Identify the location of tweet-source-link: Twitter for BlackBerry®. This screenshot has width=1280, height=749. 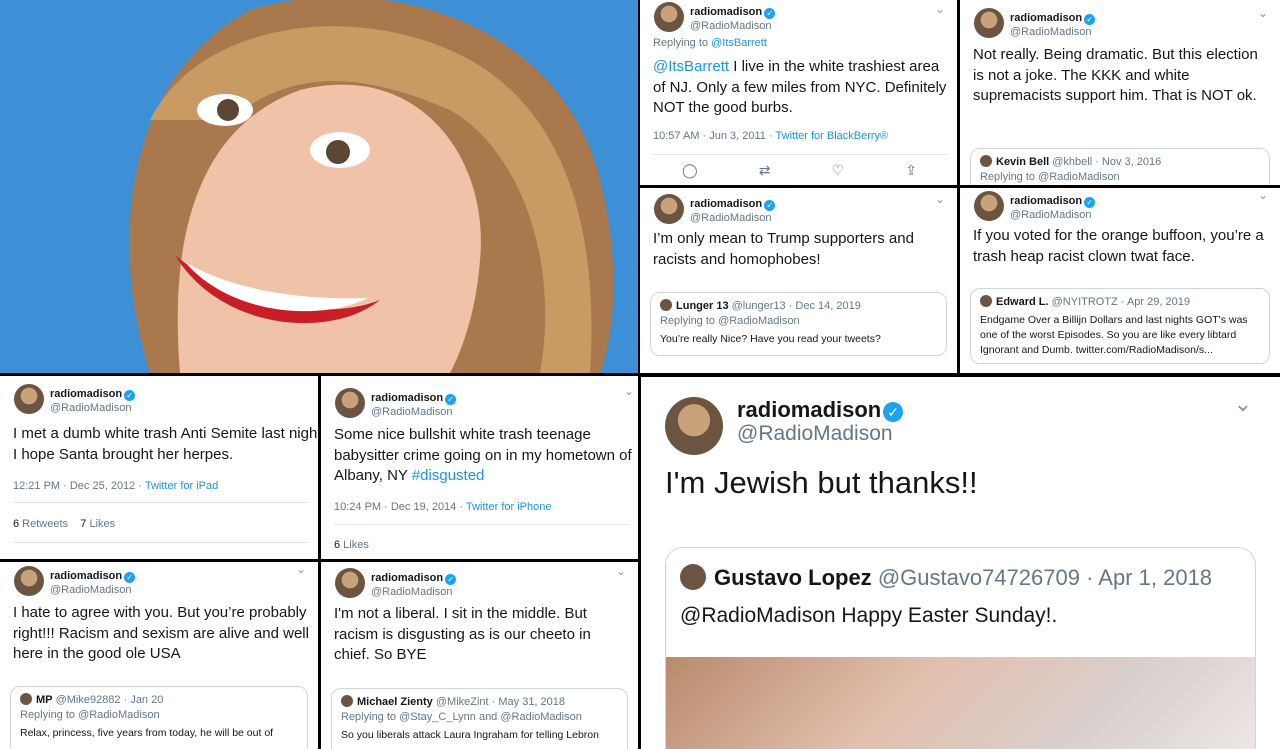
(832, 136).